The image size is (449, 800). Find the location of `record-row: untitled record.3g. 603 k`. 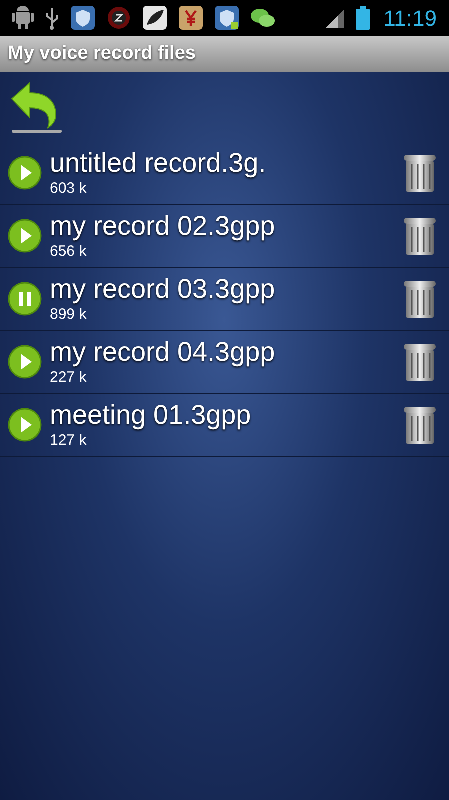

record-row: untitled record.3g. 603 k is located at coordinates (224, 173).